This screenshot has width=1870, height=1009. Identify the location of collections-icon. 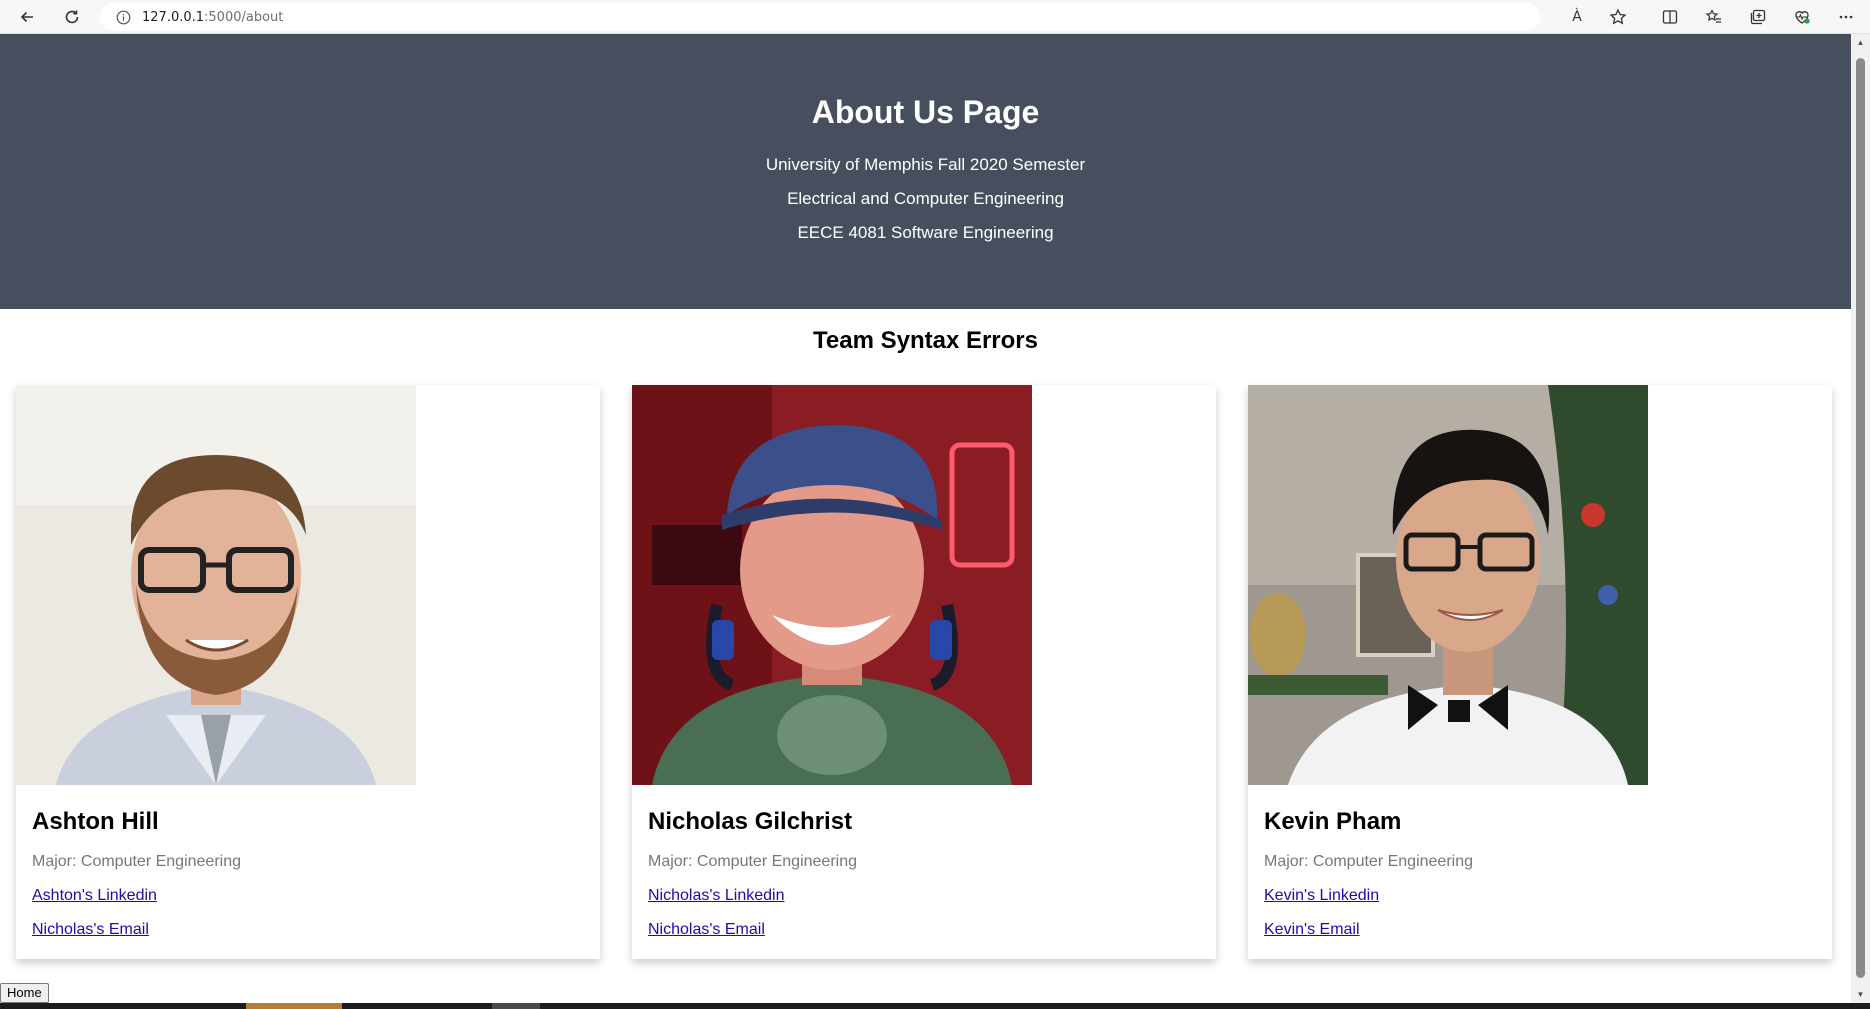
(1758, 17).